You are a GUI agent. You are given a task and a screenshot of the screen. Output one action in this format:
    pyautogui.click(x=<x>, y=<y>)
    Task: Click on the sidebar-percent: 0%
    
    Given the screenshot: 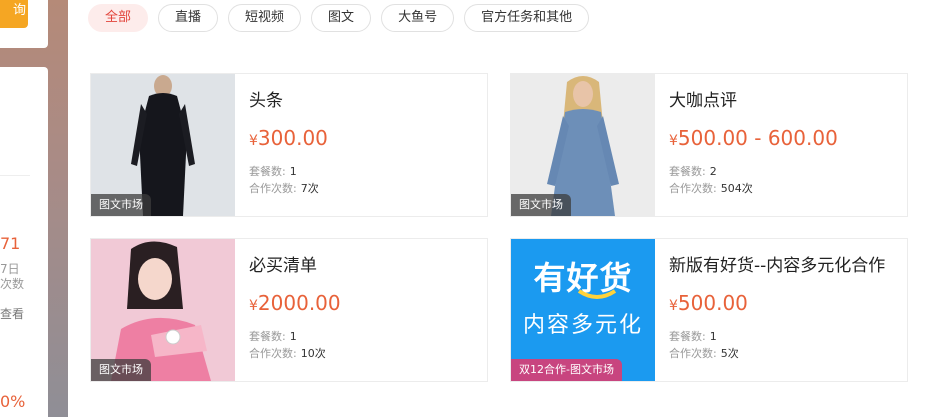 What is the action you would take?
    pyautogui.click(x=13, y=401)
    